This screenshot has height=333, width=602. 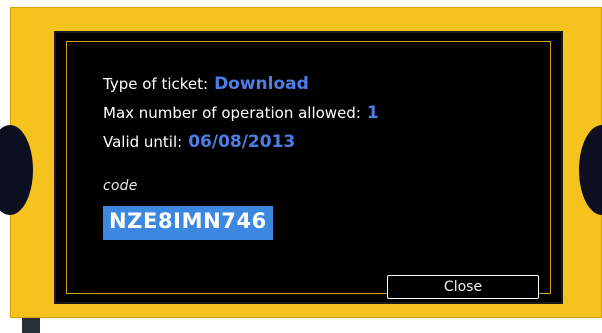 What do you see at coordinates (372, 113) in the screenshot?
I see `max-operations-value: 1` at bounding box center [372, 113].